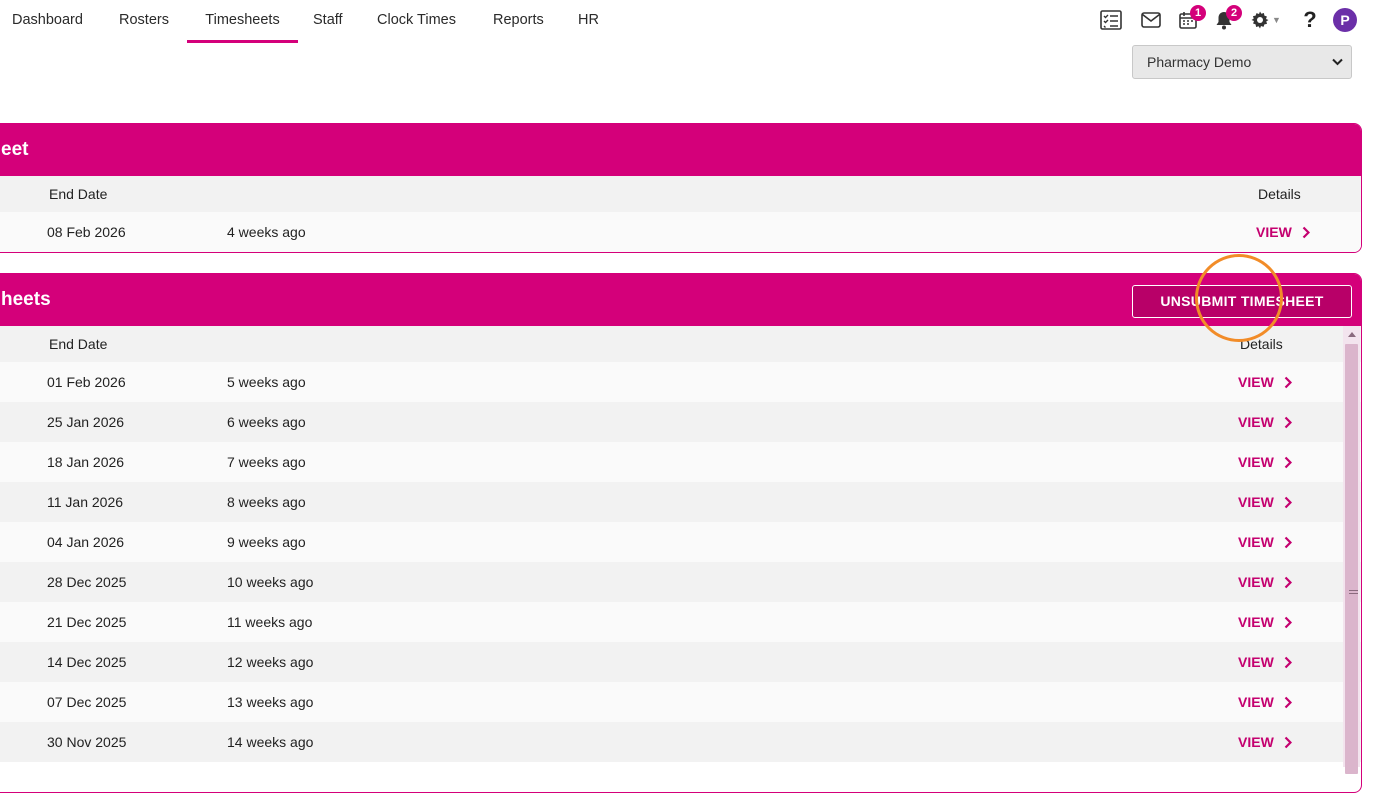 The height and width of the screenshot is (793, 1377). Describe the element at coordinates (416, 21) in the screenshot. I see `tab-clock-times: Clock Times` at that location.